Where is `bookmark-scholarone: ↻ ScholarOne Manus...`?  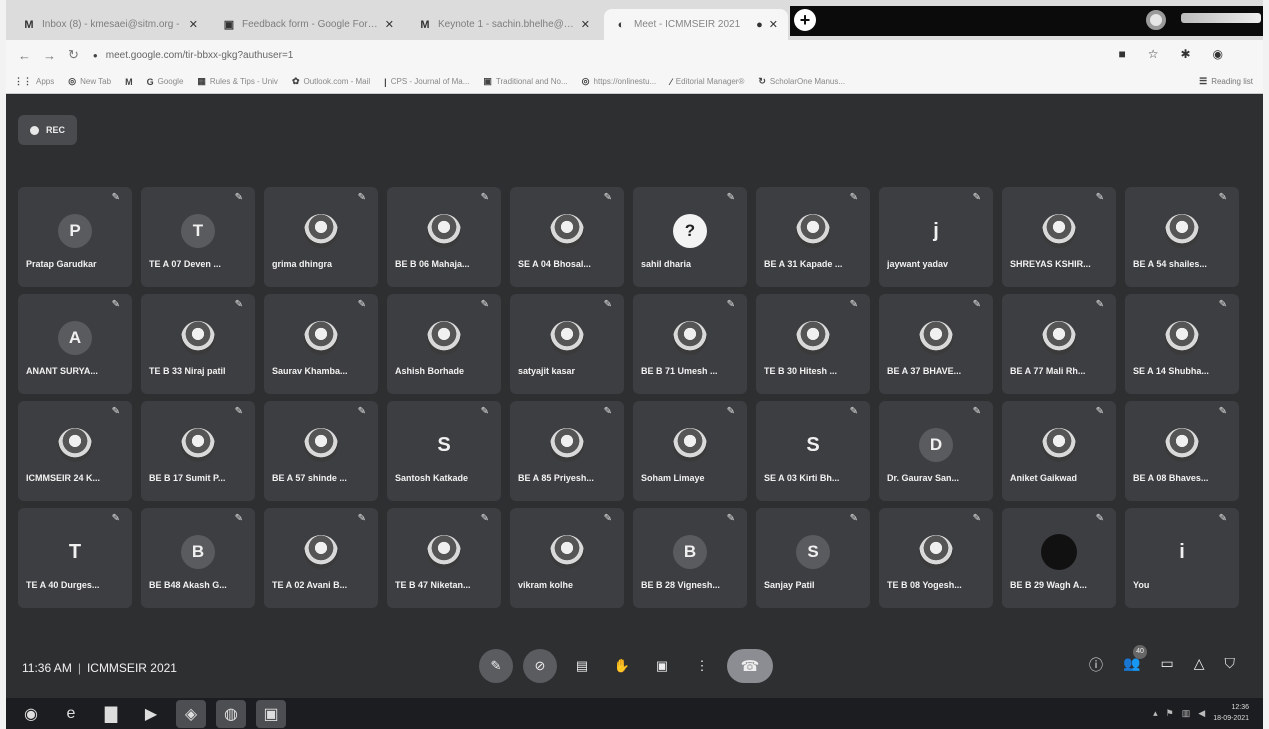 bookmark-scholarone: ↻ ScholarOne Manus... is located at coordinates (801, 81).